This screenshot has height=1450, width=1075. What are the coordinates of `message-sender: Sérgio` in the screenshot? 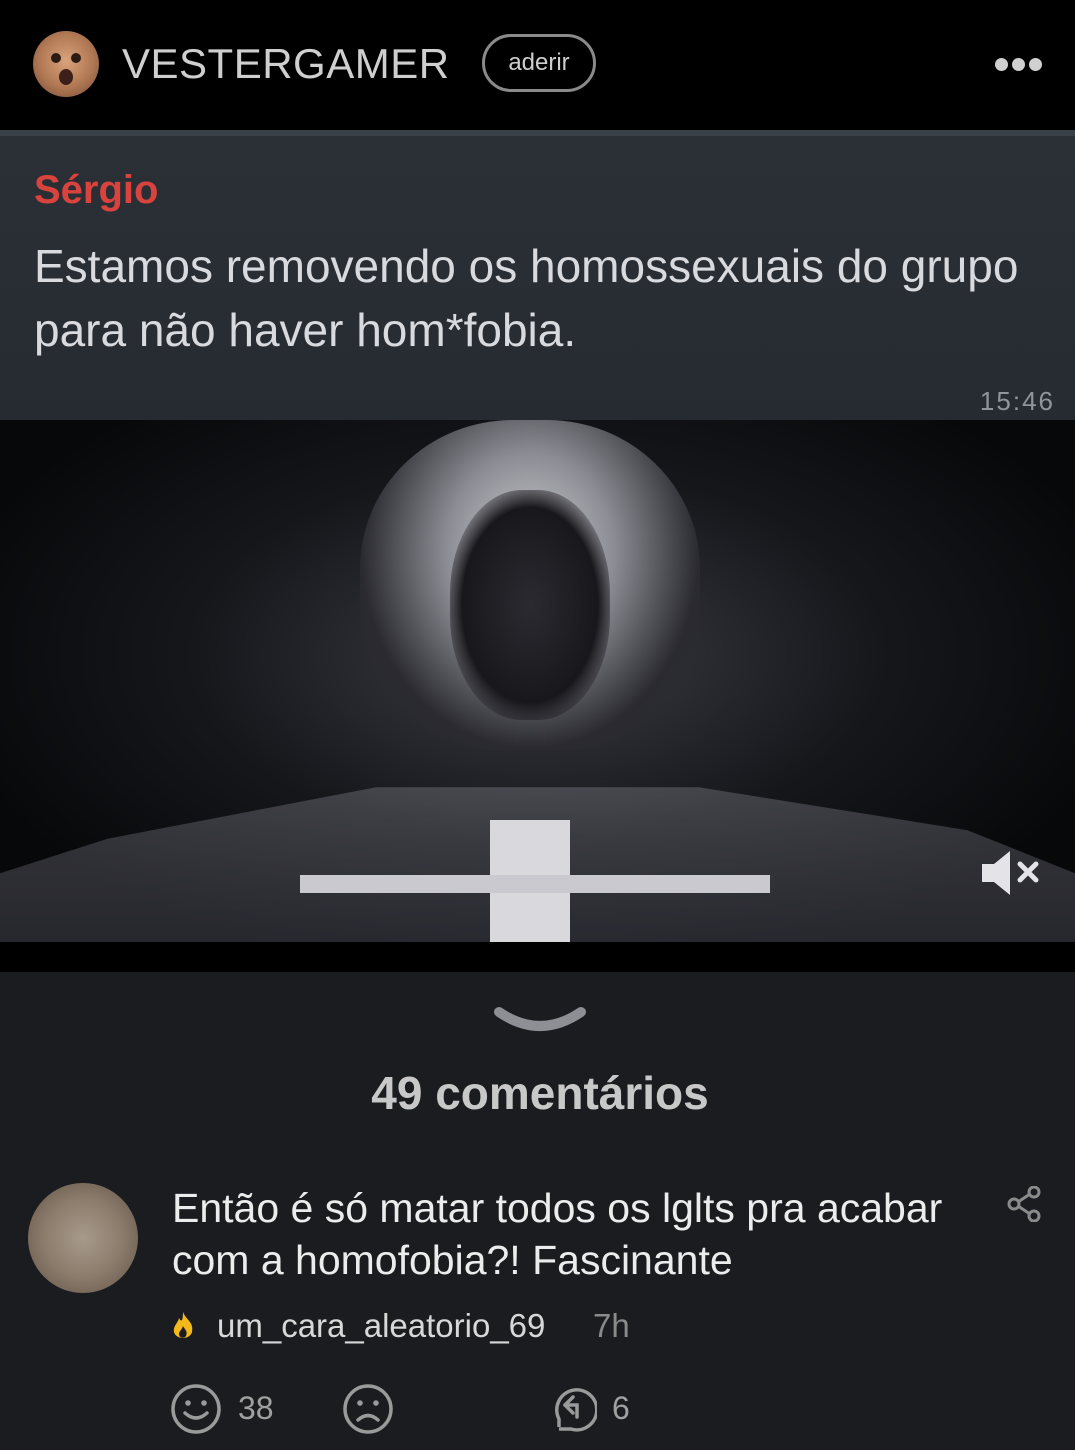 It's located at (96, 190).